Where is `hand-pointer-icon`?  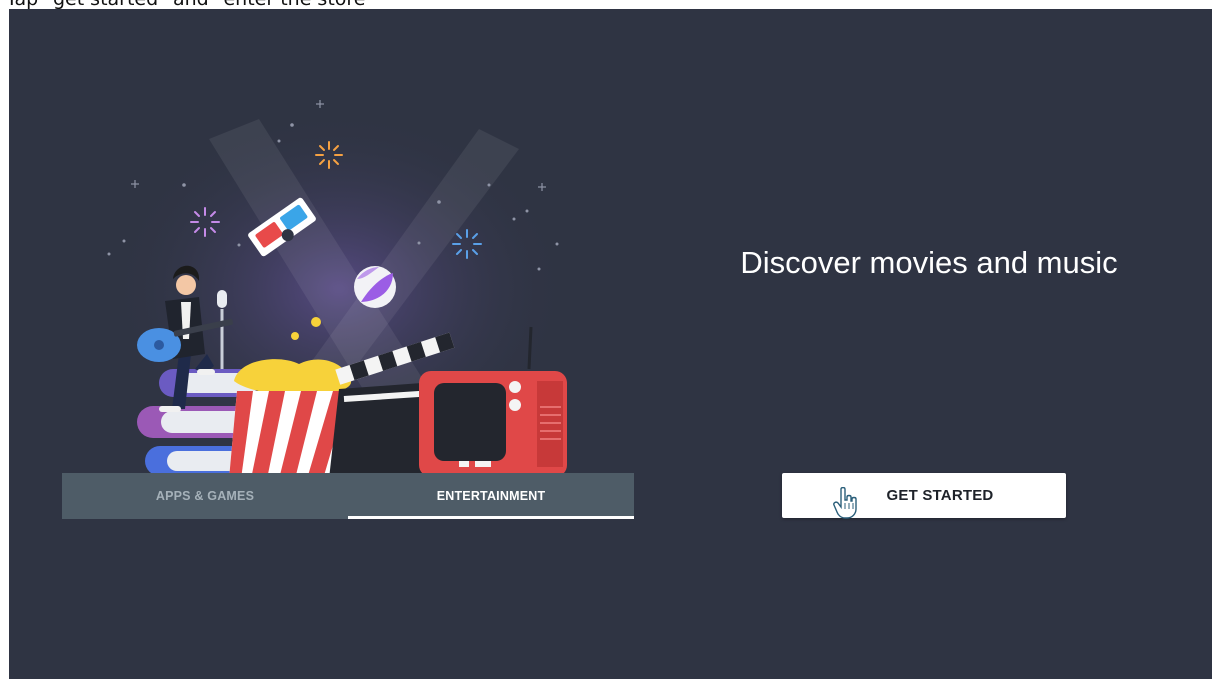
hand-pointer-icon is located at coordinates (845, 503).